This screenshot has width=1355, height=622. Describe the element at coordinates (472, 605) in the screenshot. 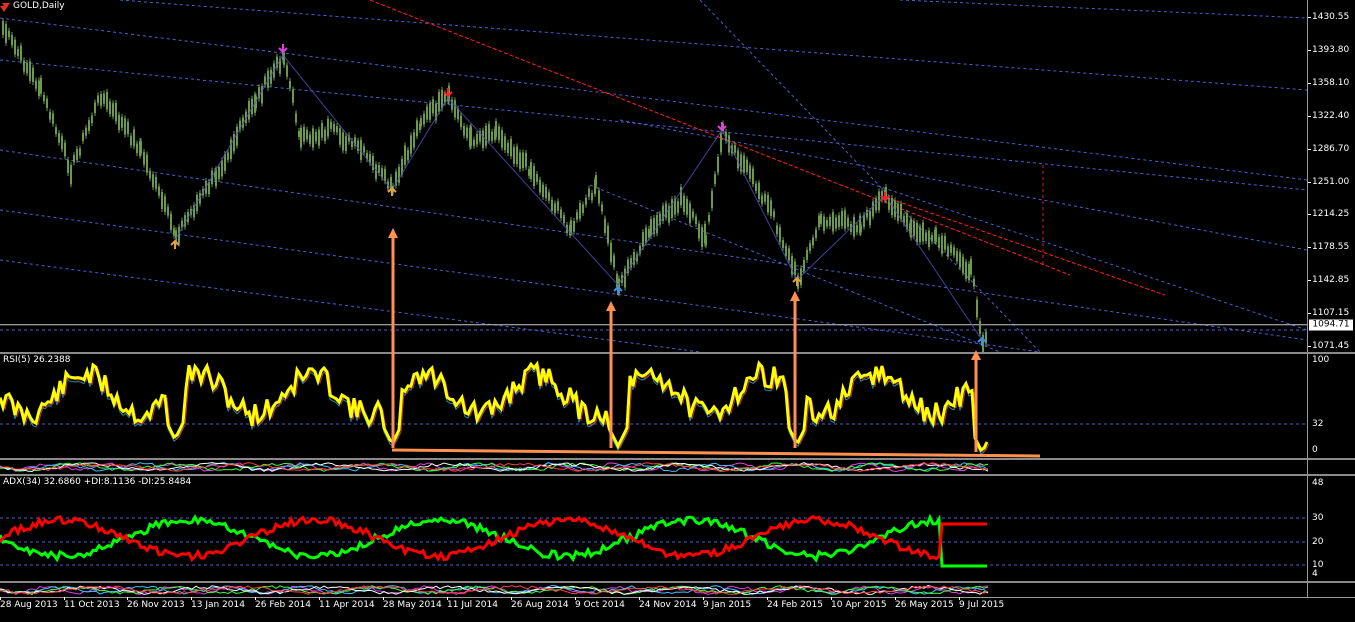

I see `time-axis-label: 11 Jul 2014` at that location.